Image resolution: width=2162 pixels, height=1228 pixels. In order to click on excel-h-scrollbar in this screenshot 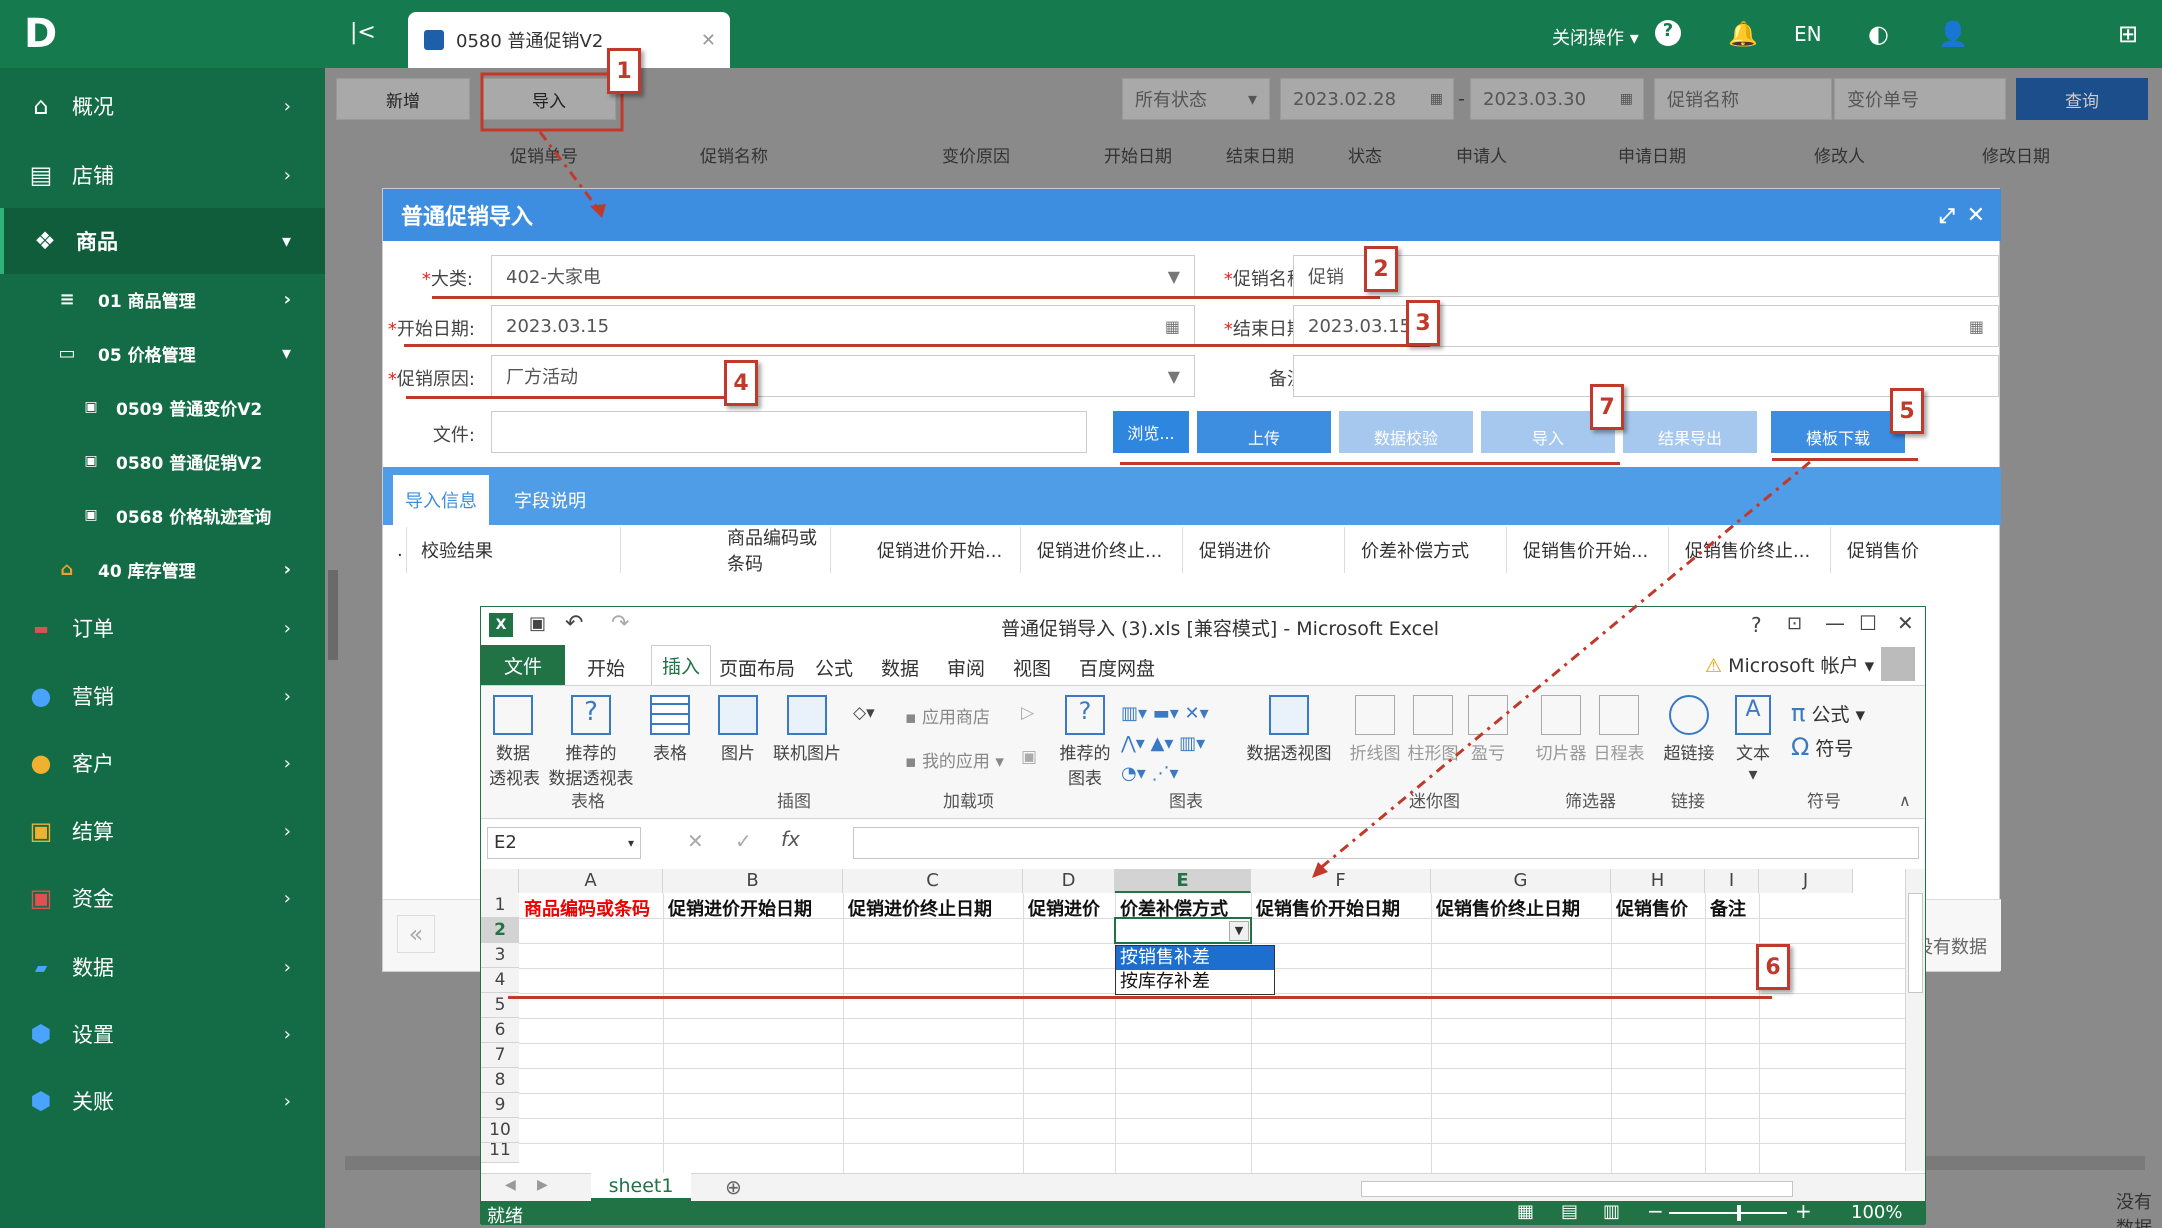, I will do `click(1577, 1189)`.